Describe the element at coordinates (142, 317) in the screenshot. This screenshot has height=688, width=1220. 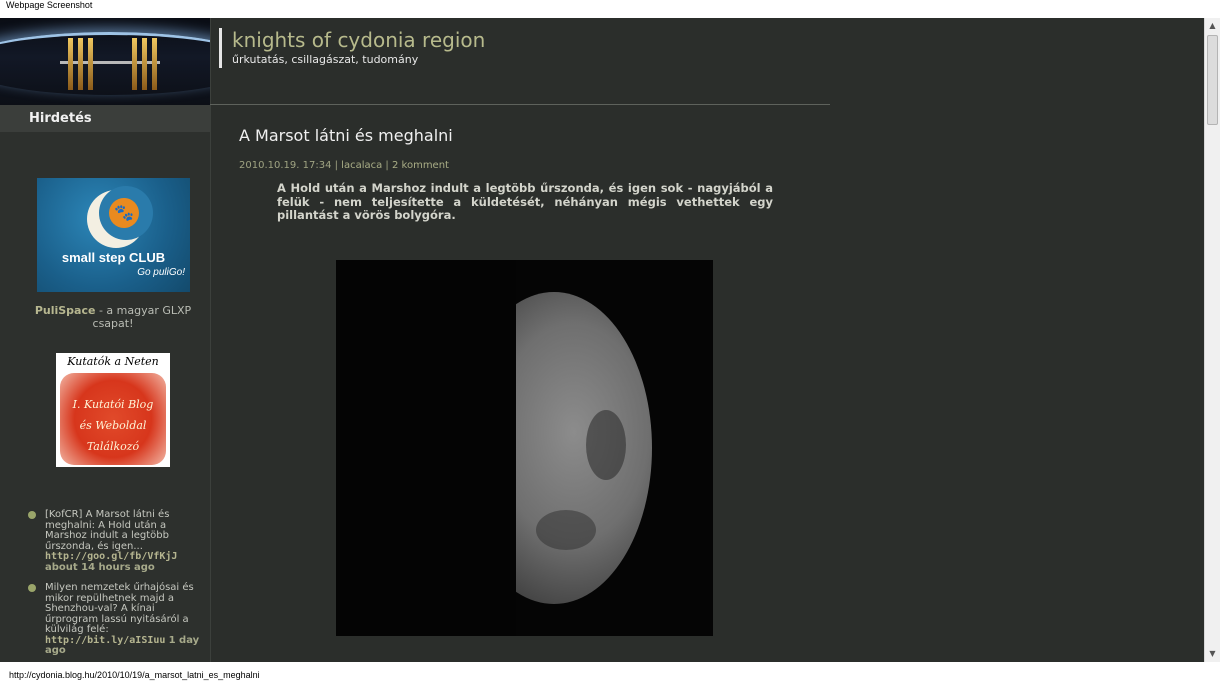
I see `pulispace-text: - a magyar GLXP csapat!` at that location.